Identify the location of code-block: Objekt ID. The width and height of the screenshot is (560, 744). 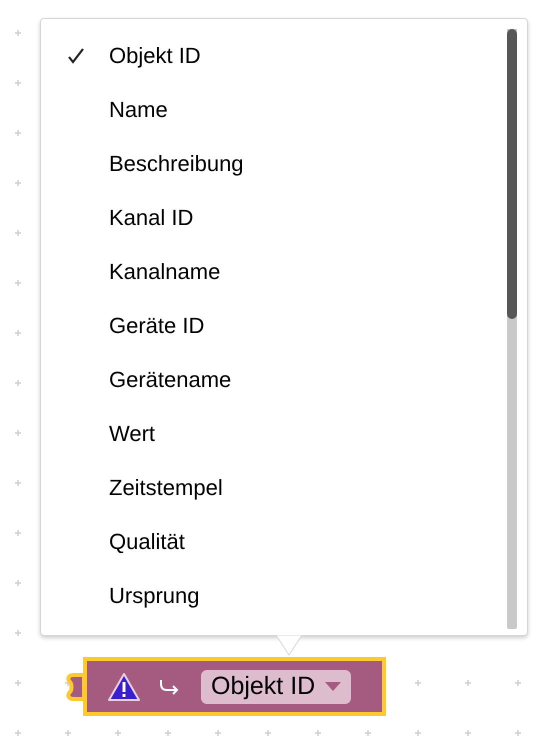
(234, 686).